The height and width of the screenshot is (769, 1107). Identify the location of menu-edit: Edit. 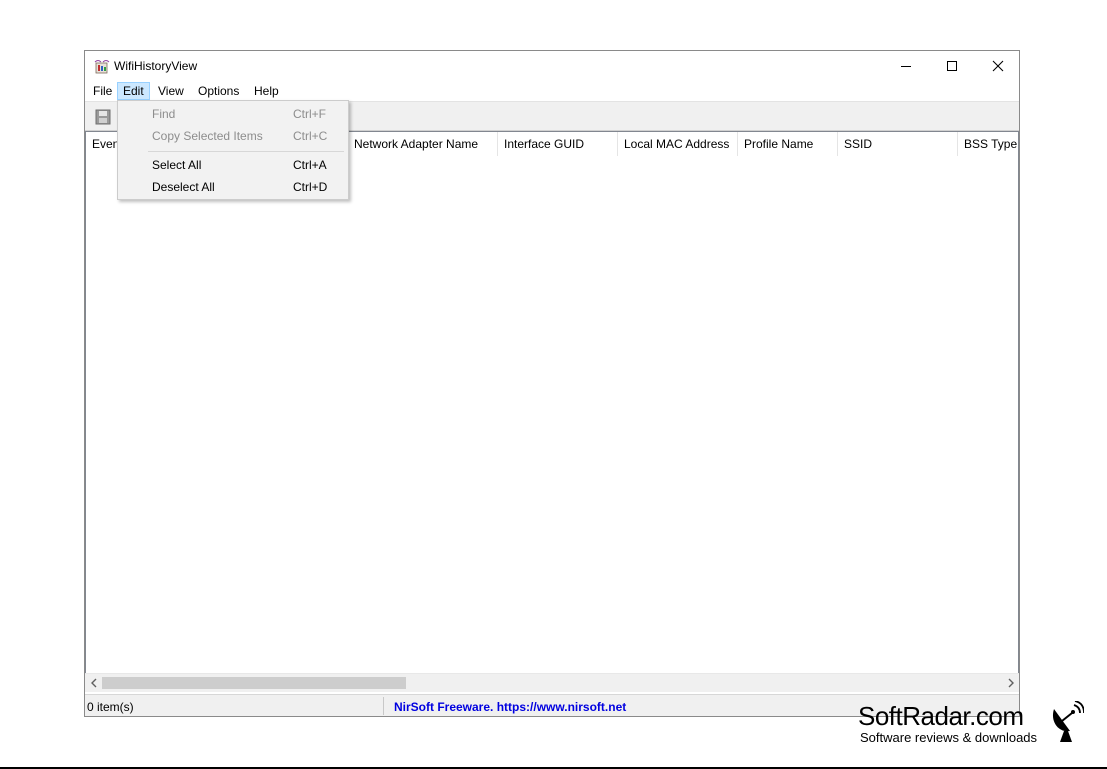
(133, 91).